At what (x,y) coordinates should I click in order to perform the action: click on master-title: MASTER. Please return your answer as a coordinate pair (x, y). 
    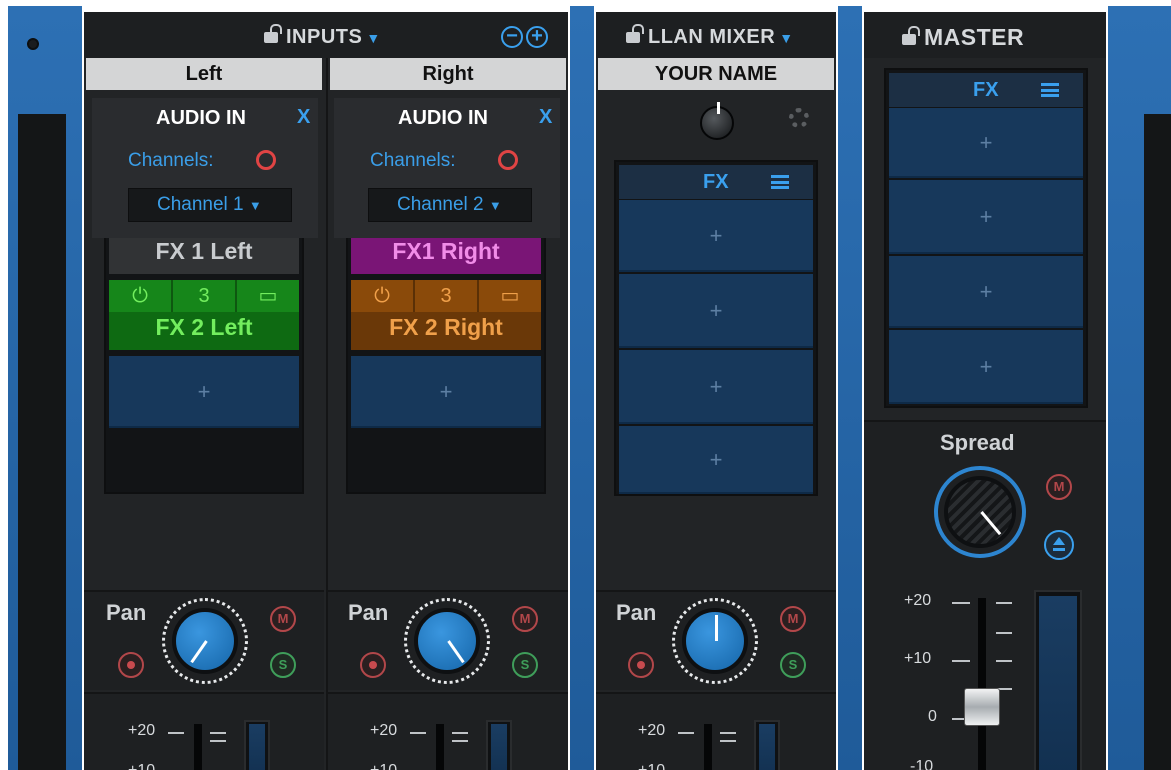
    Looking at the image, I should click on (963, 37).